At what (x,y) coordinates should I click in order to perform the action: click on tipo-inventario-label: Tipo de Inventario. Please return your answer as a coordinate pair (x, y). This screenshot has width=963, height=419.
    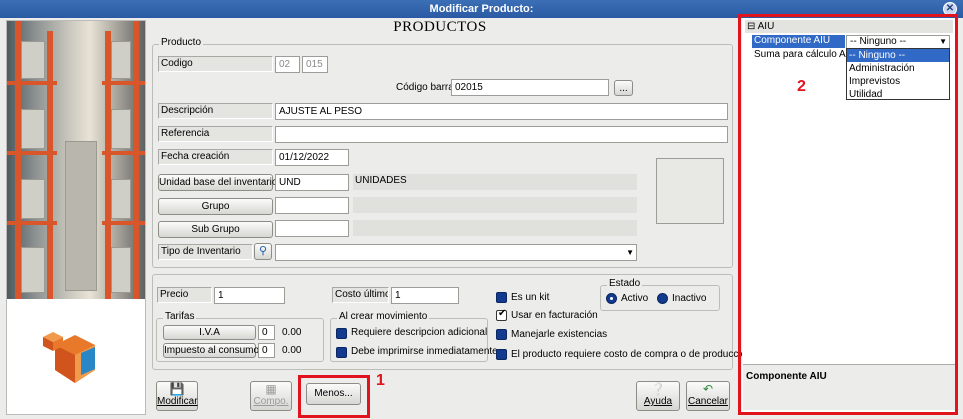
    Looking at the image, I should click on (205, 252).